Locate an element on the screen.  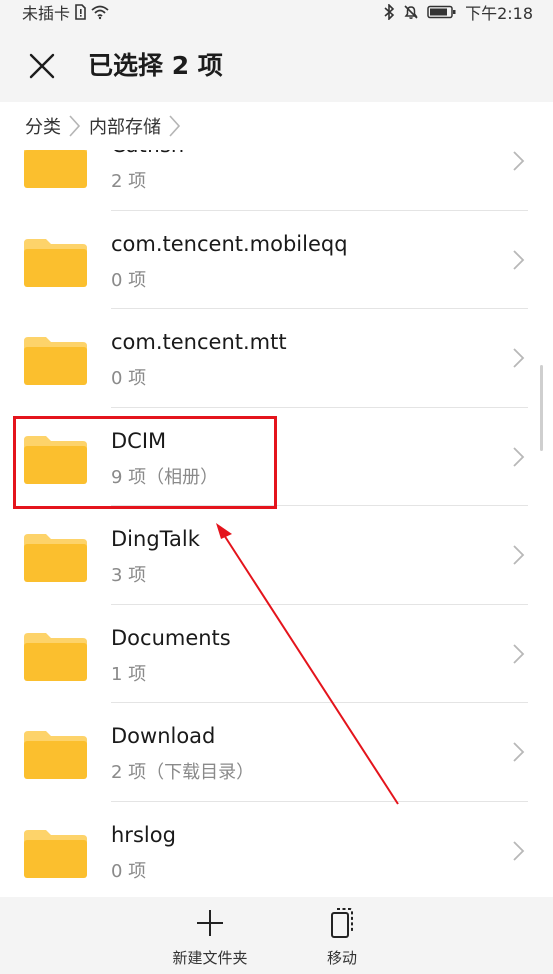
folder-name: com.tencent.mtt is located at coordinates (199, 342).